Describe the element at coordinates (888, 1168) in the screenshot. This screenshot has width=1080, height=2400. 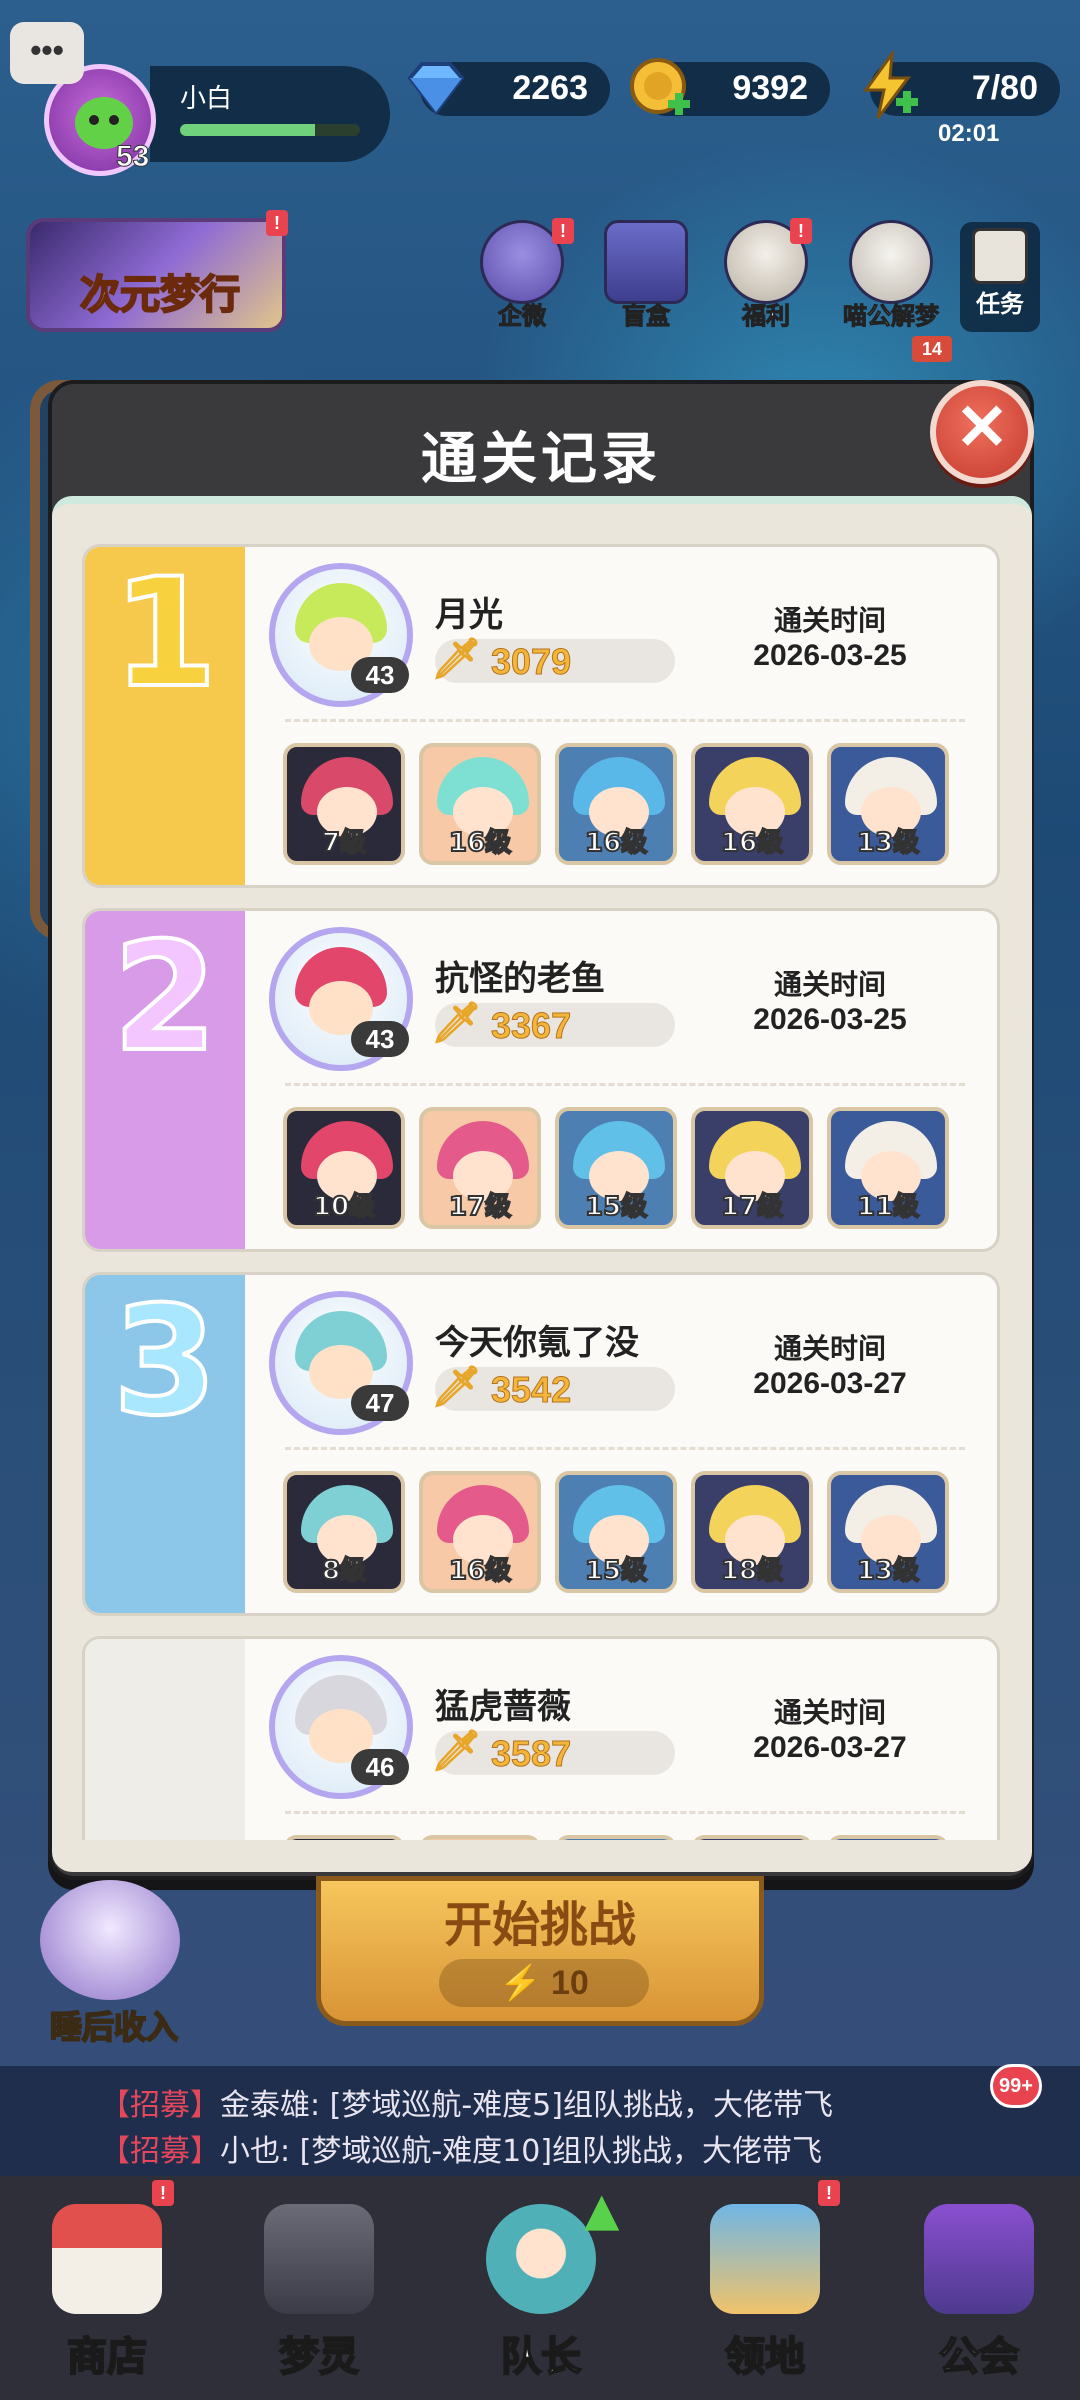
I see `hero-tile: 11级` at that location.